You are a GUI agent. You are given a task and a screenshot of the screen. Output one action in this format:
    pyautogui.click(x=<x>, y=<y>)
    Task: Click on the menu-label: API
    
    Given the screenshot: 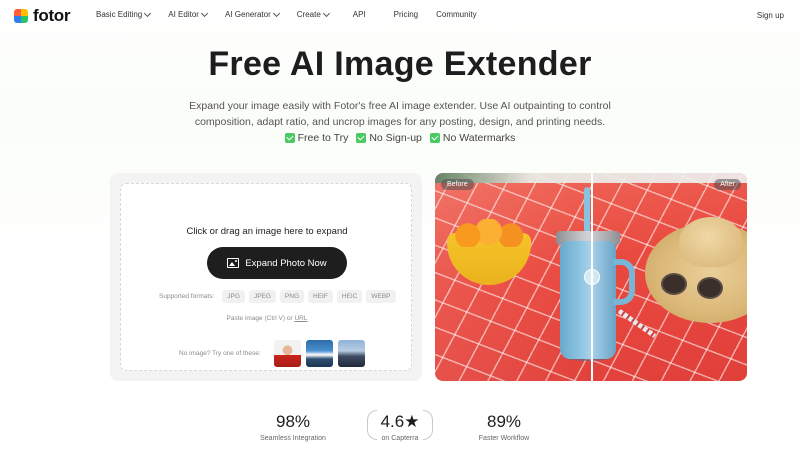 What is the action you would take?
    pyautogui.click(x=359, y=14)
    